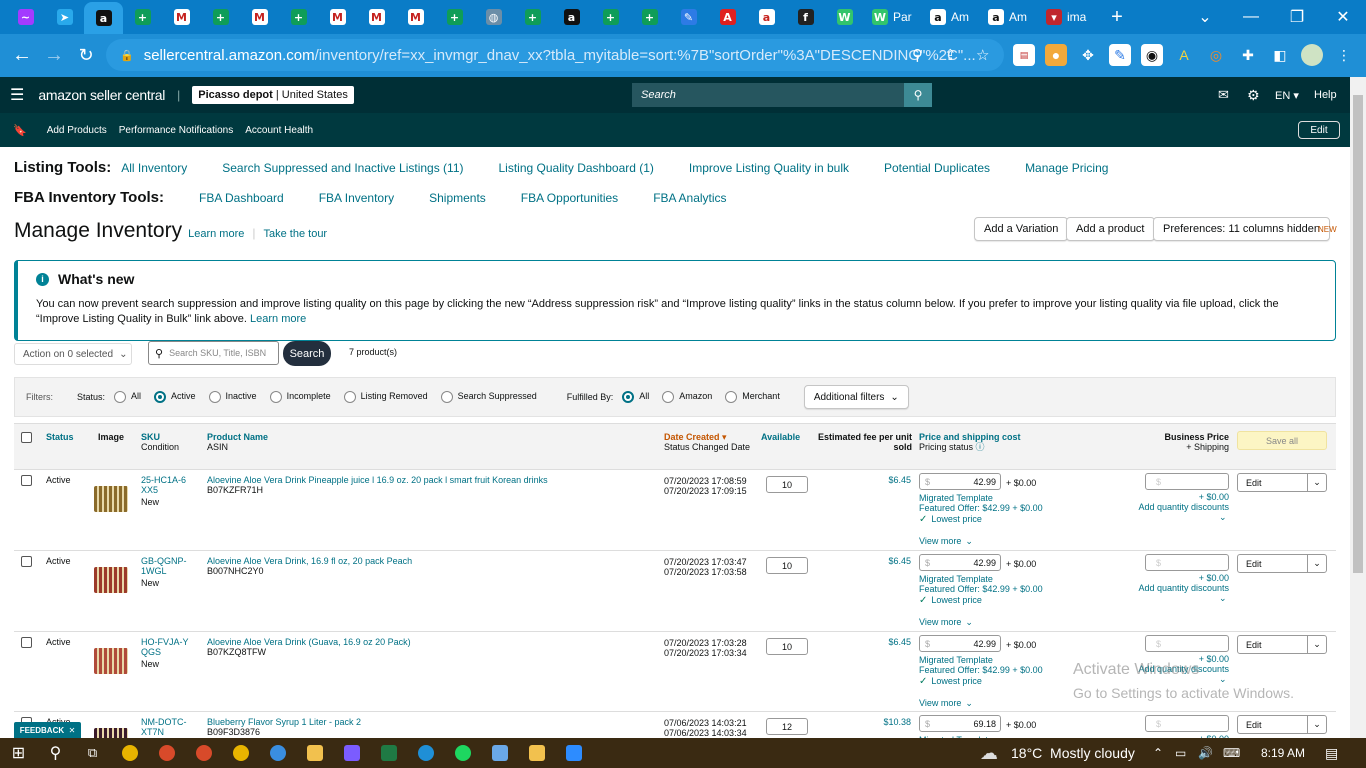 This screenshot has width=1366, height=768. Describe the element at coordinates (787, 726) in the screenshot. I see `available-input: 12` at that location.